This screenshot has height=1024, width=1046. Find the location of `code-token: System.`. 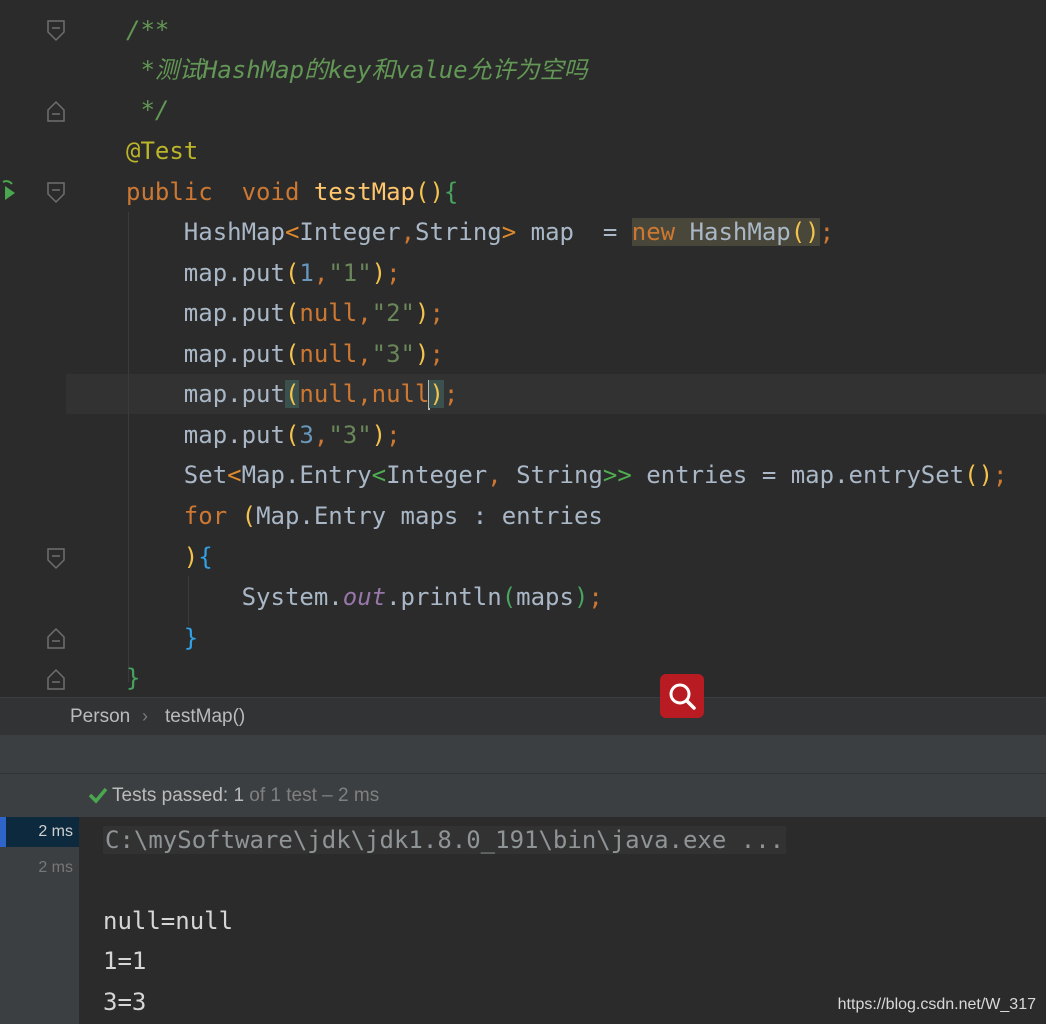

code-token: System. is located at coordinates (234, 597).